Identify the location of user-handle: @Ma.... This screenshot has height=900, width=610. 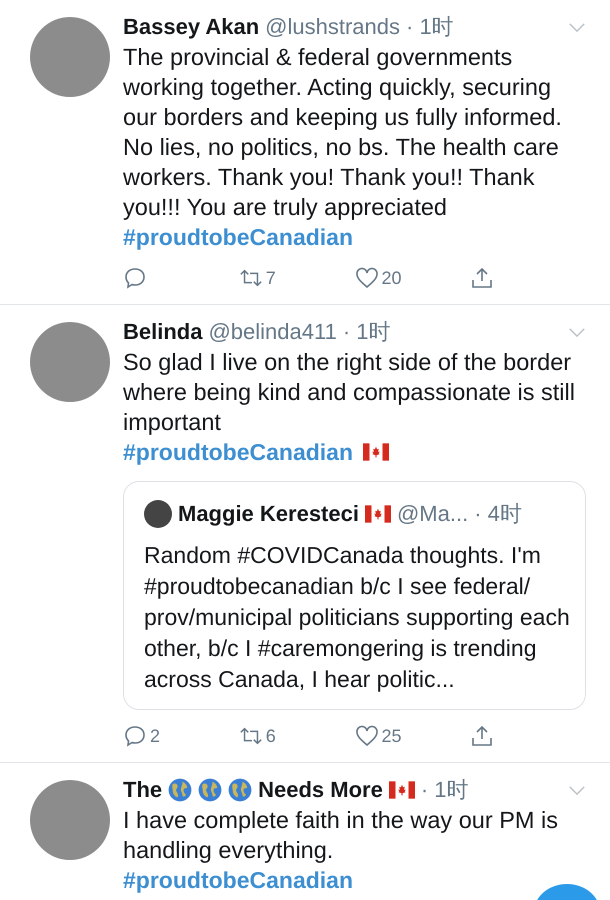
(432, 514).